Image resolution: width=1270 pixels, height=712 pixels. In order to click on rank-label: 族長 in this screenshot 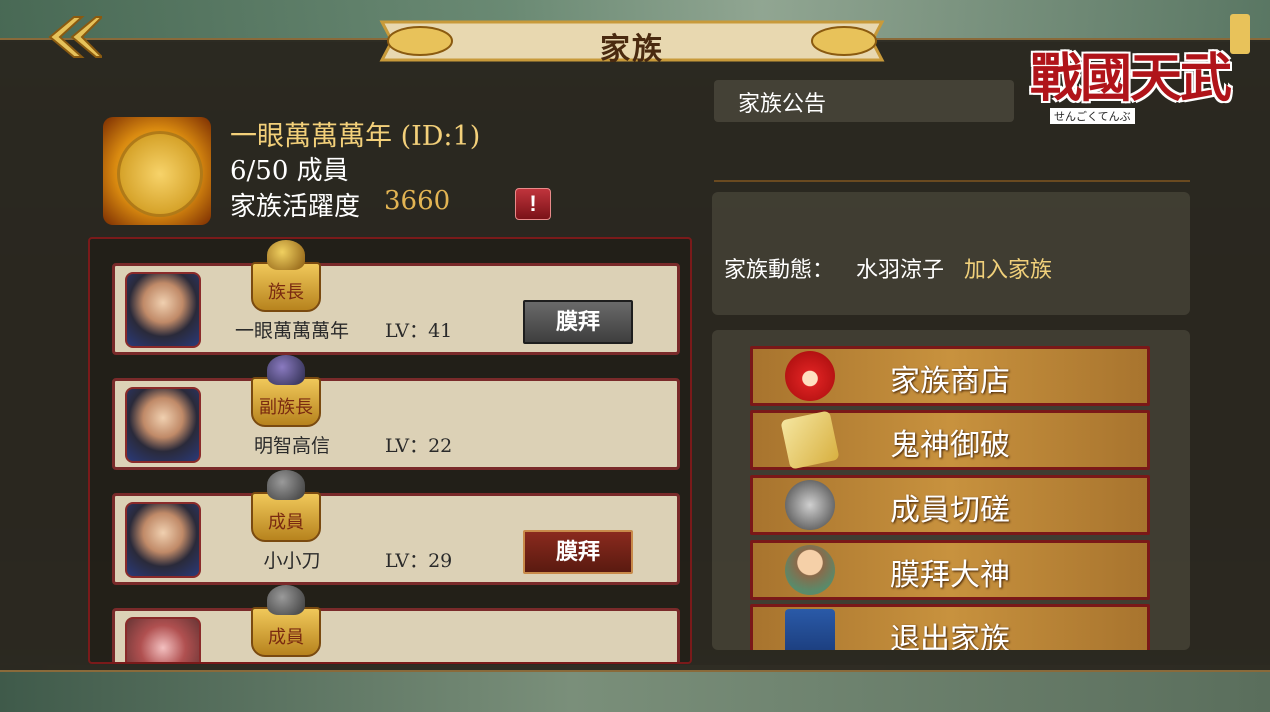, I will do `click(286, 292)`.